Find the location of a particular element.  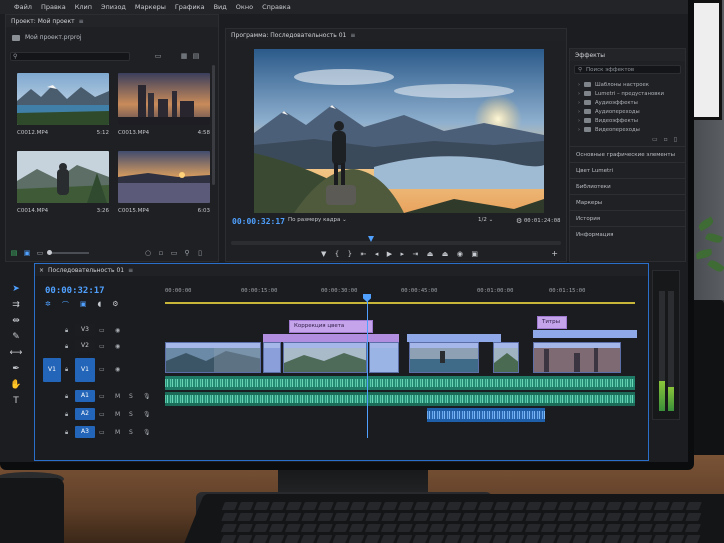

eye-icon: ◉ is located at coordinates (117, 330).